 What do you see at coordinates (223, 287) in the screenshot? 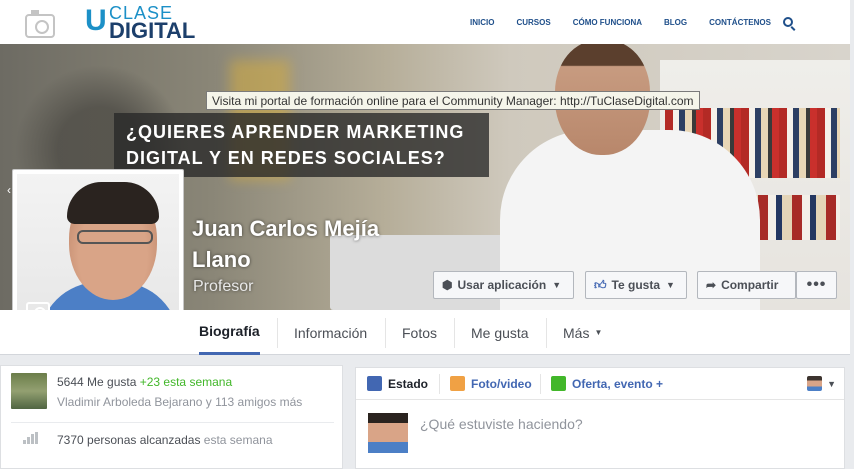
I see `profile-category: Profesor` at bounding box center [223, 287].